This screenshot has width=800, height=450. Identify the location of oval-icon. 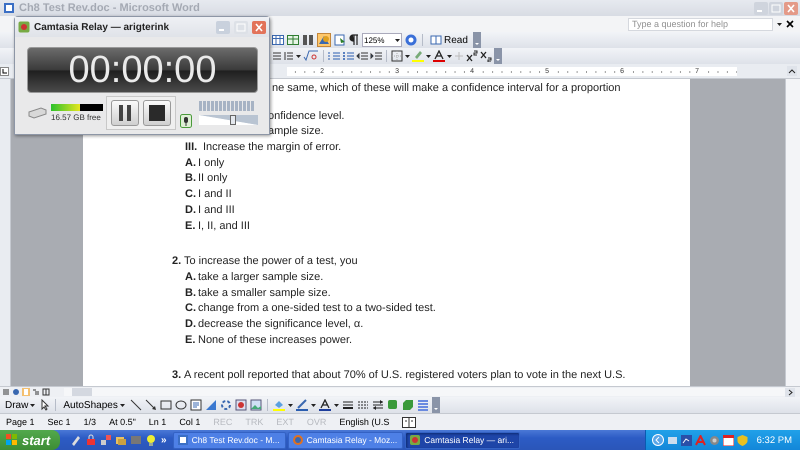
(180, 405).